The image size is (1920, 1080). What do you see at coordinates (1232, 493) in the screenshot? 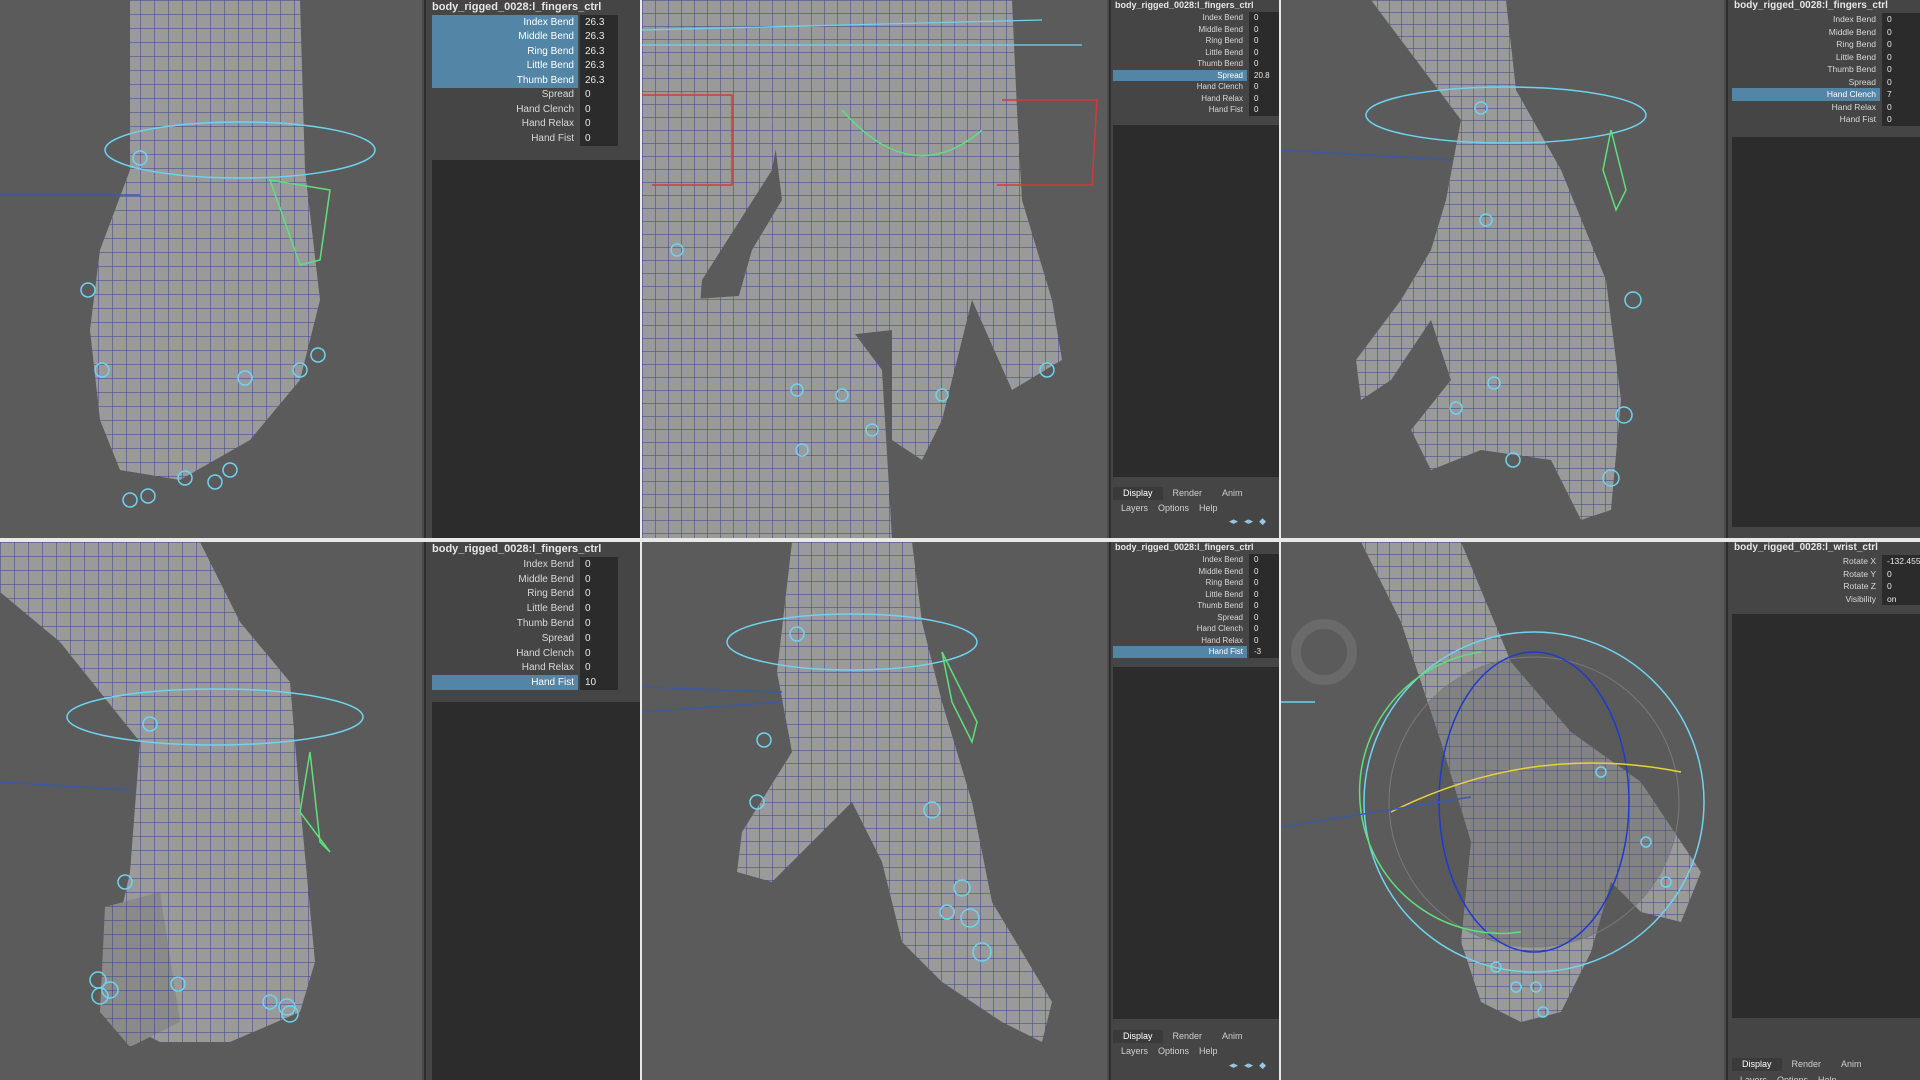
I see `tab-anim: Anim` at bounding box center [1232, 493].